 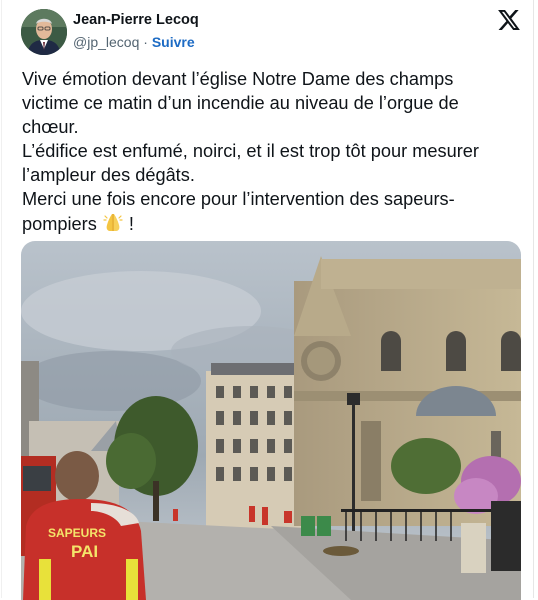 What do you see at coordinates (59, 224) in the screenshot?
I see `tweet-line-text: pompiers` at bounding box center [59, 224].